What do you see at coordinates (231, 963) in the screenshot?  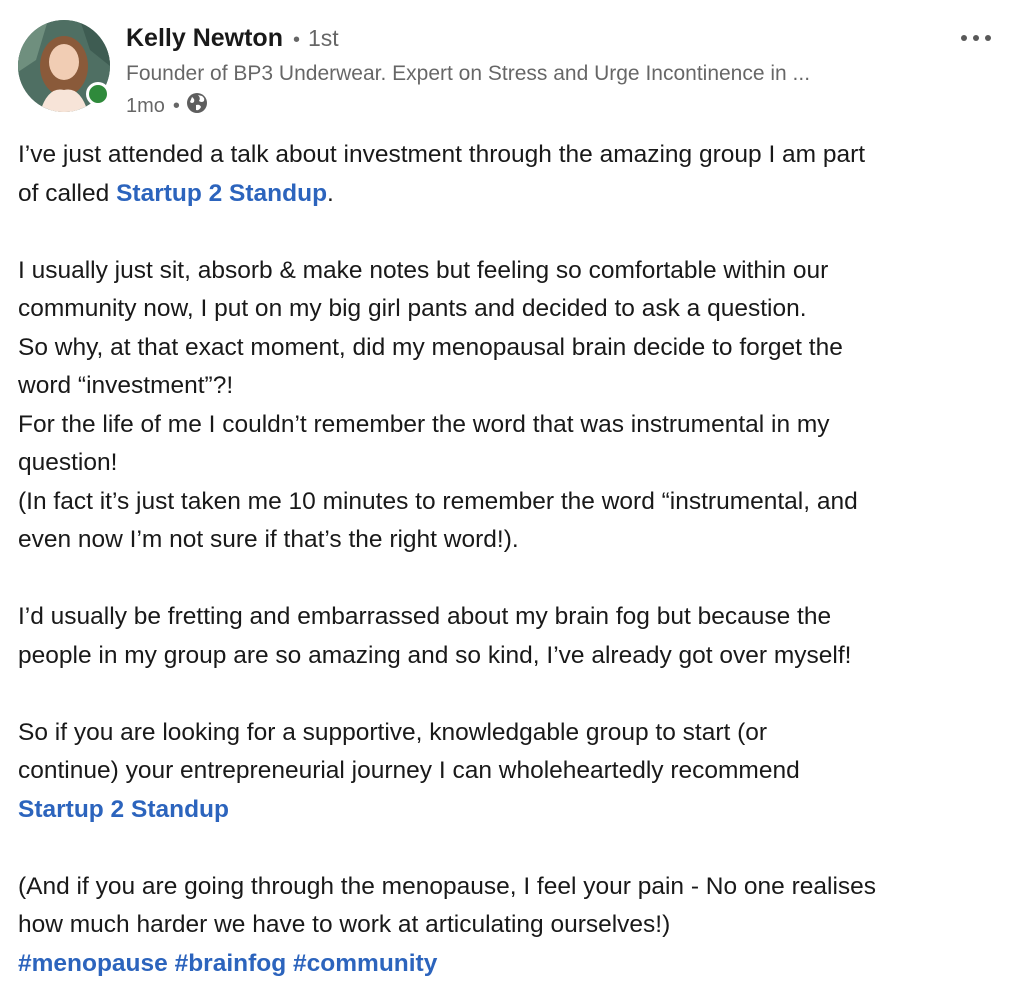 I see `hashtag-link: #brainfog` at bounding box center [231, 963].